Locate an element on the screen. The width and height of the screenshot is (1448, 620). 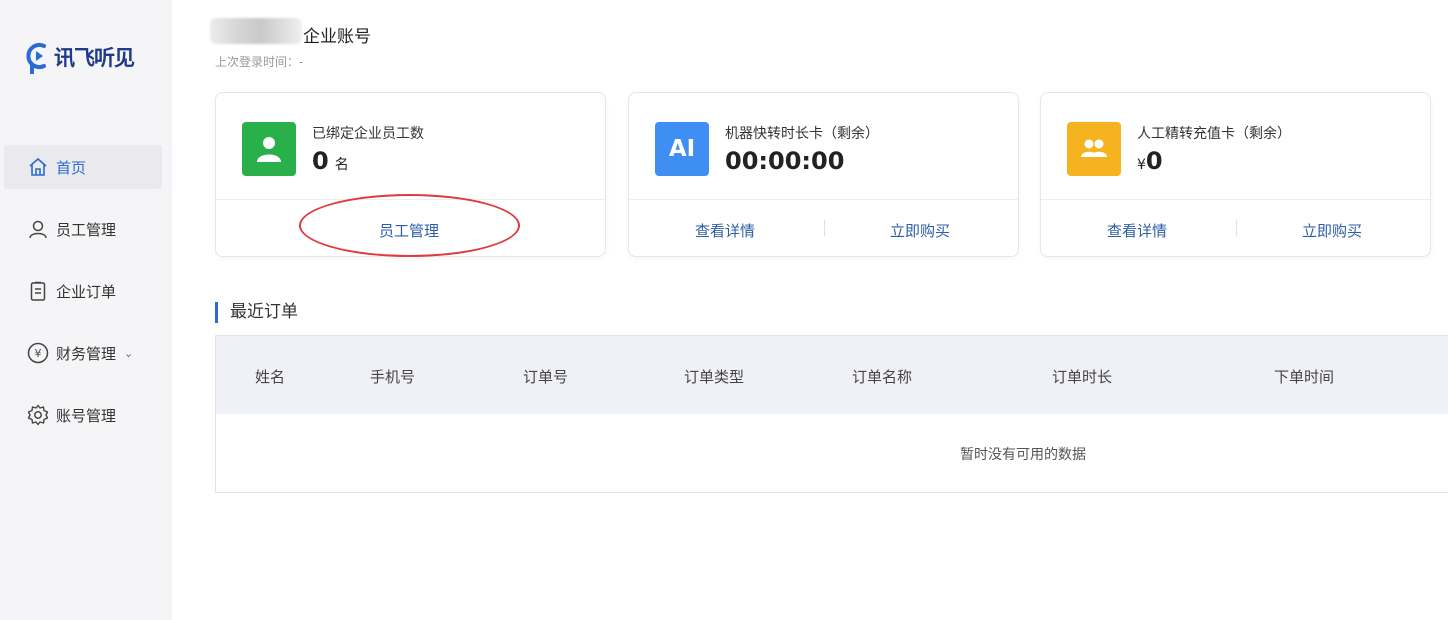
column-header: 下单时间 is located at coordinates (1304, 377).